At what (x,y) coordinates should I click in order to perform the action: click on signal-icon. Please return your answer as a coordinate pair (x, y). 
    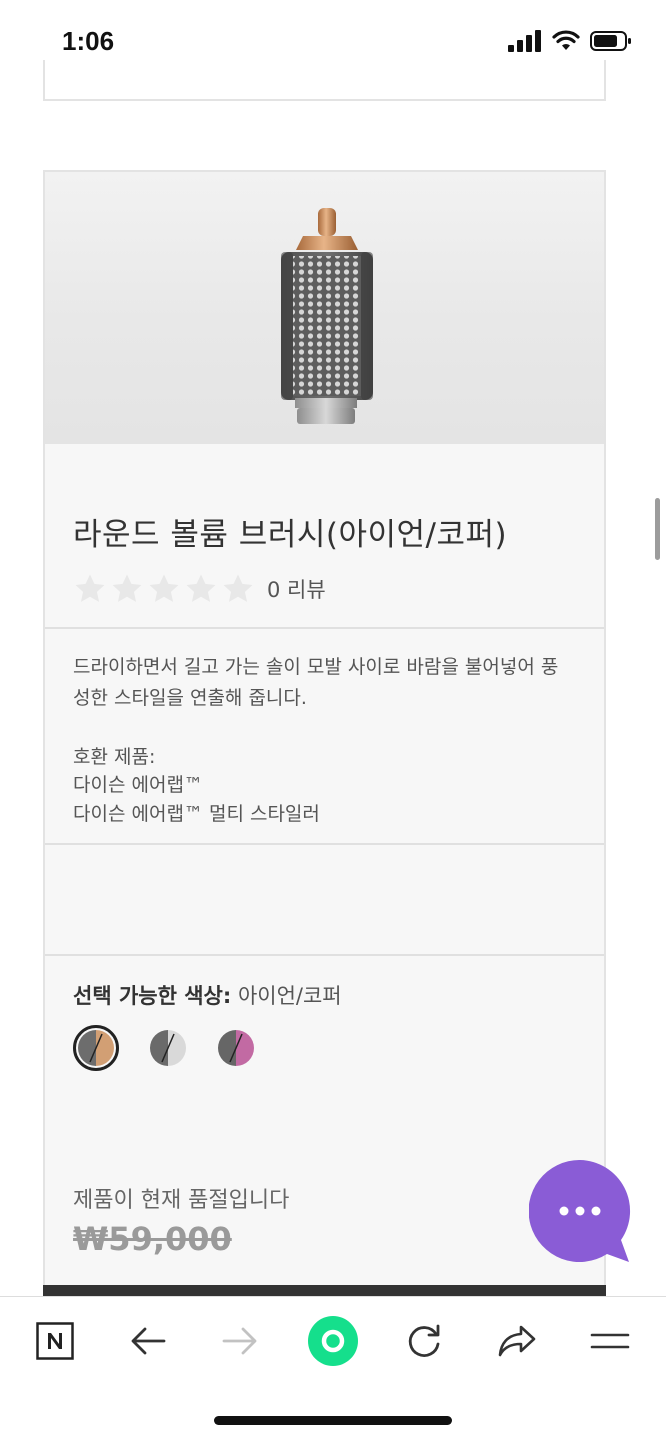
    Looking at the image, I should click on (524, 41).